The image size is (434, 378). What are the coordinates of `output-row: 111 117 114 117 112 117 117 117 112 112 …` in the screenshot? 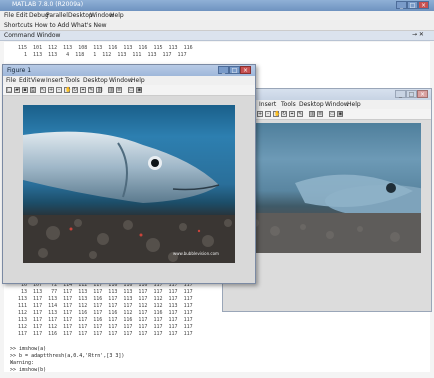 It's located at (105, 306).